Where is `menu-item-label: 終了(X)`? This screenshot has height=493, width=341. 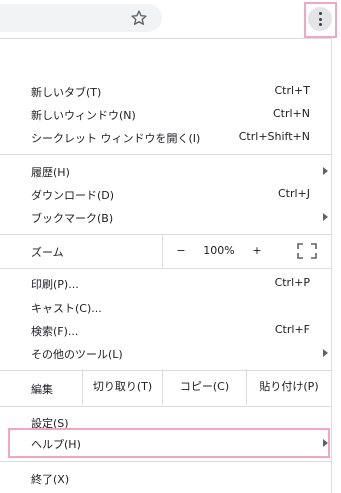
menu-item-label: 終了(X) is located at coordinates (50, 479).